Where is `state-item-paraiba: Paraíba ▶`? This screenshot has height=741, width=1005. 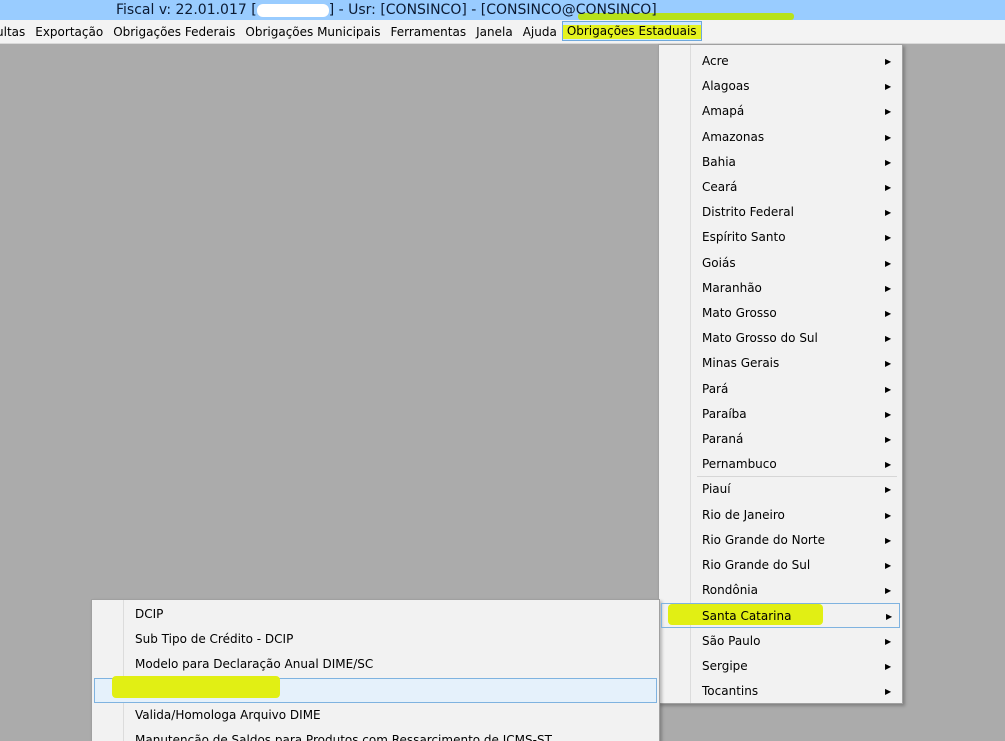
state-item-paraiba: Paraíba ▶ is located at coordinates (780, 414).